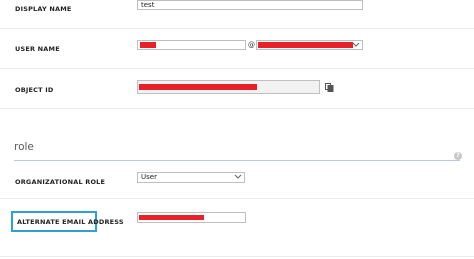  What do you see at coordinates (329, 87) in the screenshot?
I see `copy-icon` at bounding box center [329, 87].